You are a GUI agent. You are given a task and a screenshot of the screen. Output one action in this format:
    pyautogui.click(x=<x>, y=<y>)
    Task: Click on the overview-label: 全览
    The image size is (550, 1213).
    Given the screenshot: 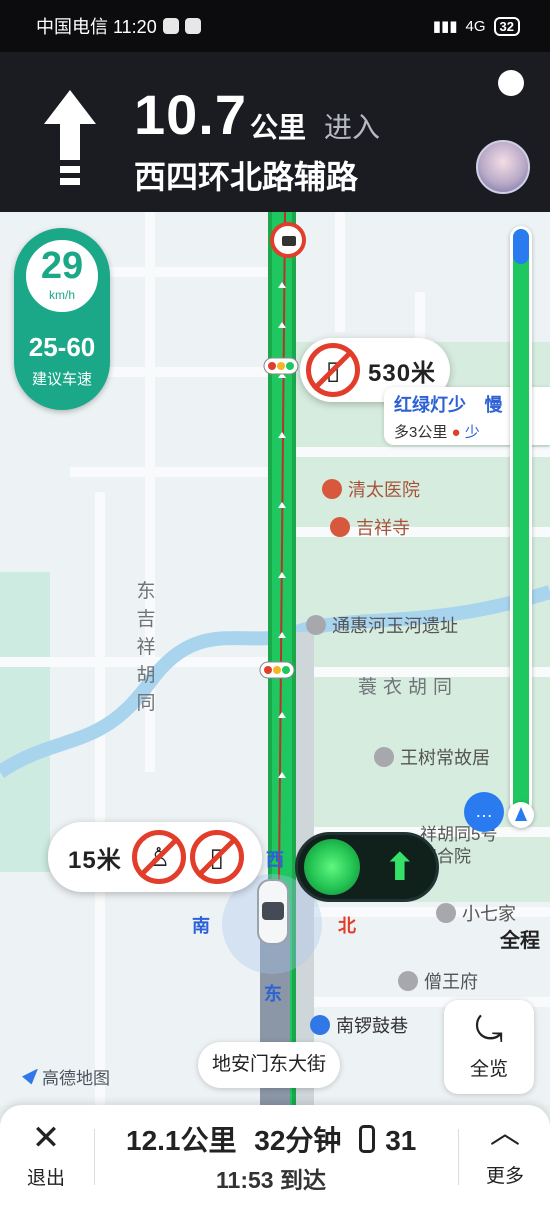 What is the action you would take?
    pyautogui.click(x=488, y=1069)
    